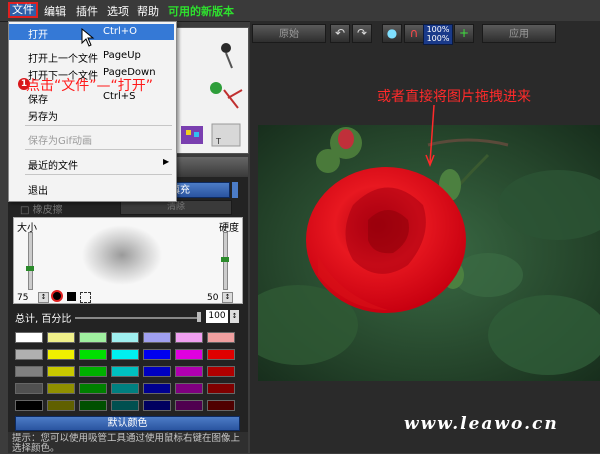 The height and width of the screenshot is (454, 600). Describe the element at coordinates (192, 135) in the screenshot. I see `palette-icon` at that location.